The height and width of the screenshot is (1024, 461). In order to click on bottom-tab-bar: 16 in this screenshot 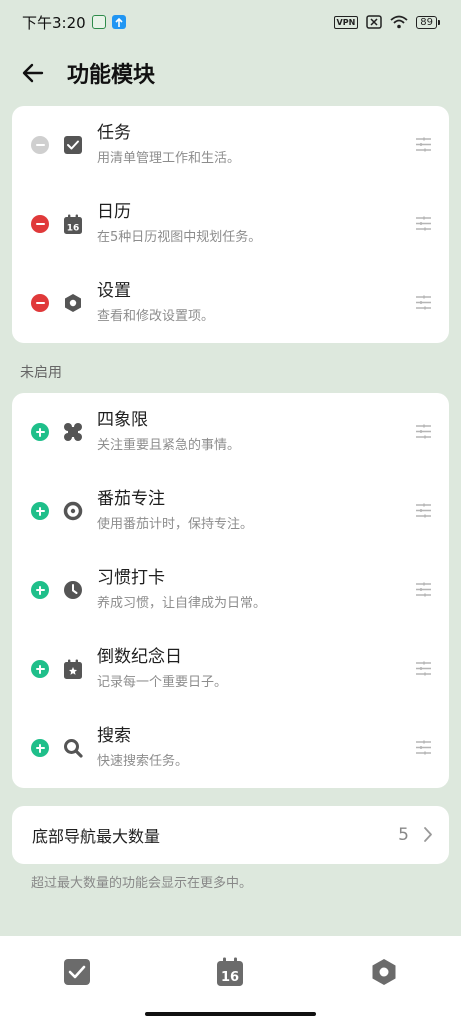, I will do `click(230, 980)`.